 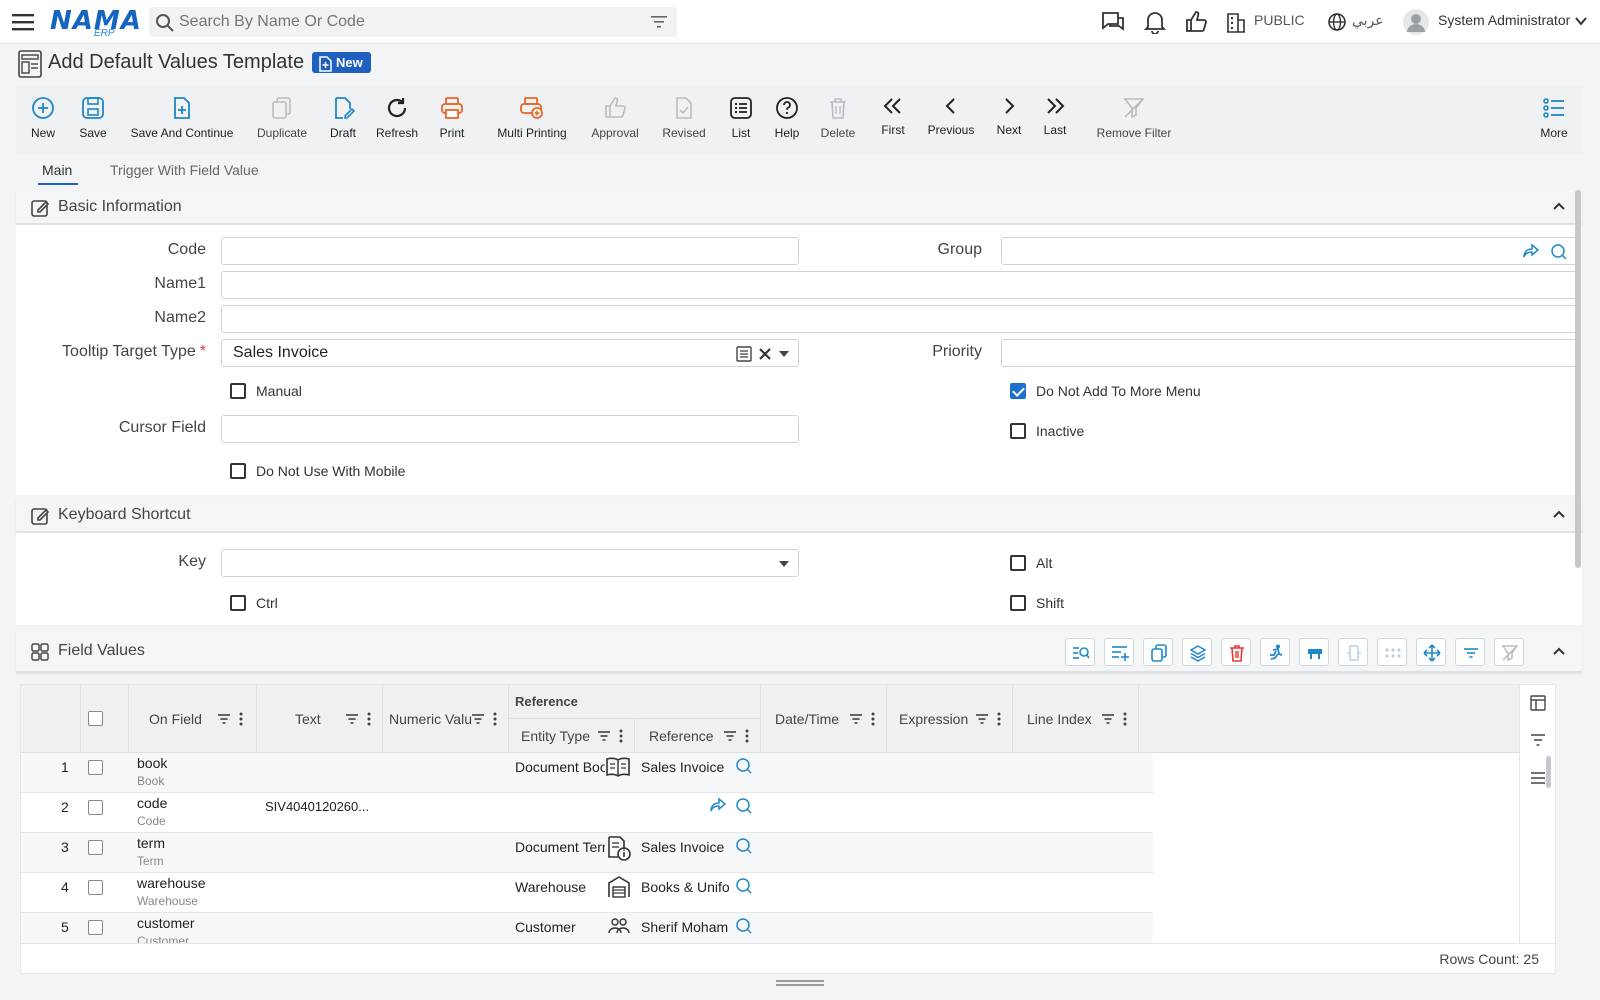 I want to click on reference-value: Books & Unifo, so click(x=685, y=887).